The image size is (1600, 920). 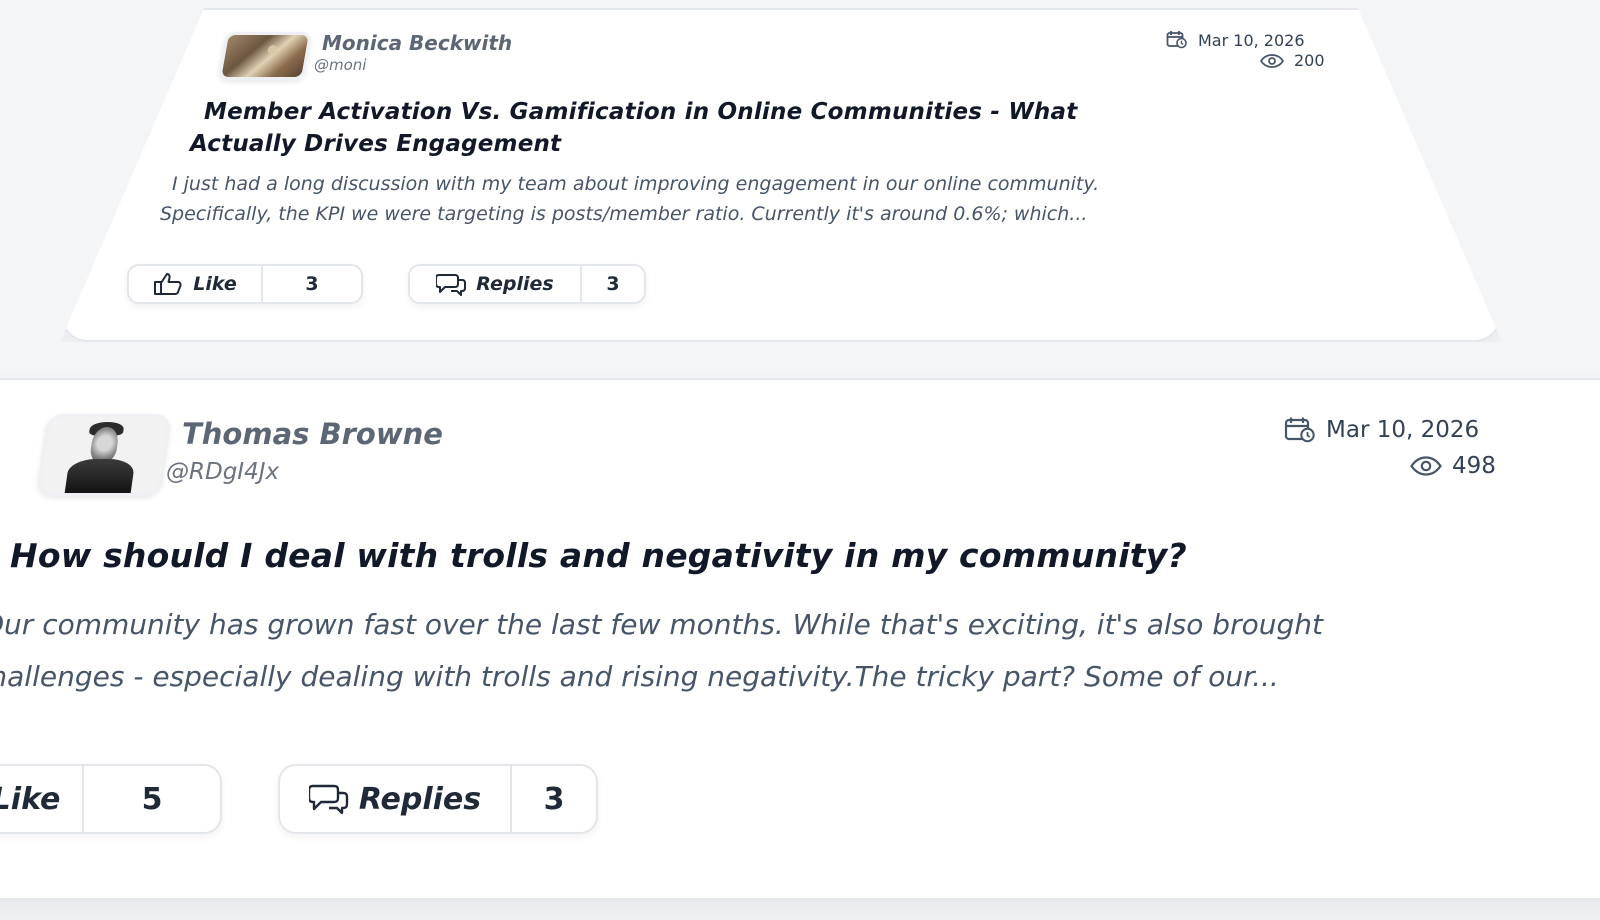 I want to click on feed-divider, so click(x=800, y=899).